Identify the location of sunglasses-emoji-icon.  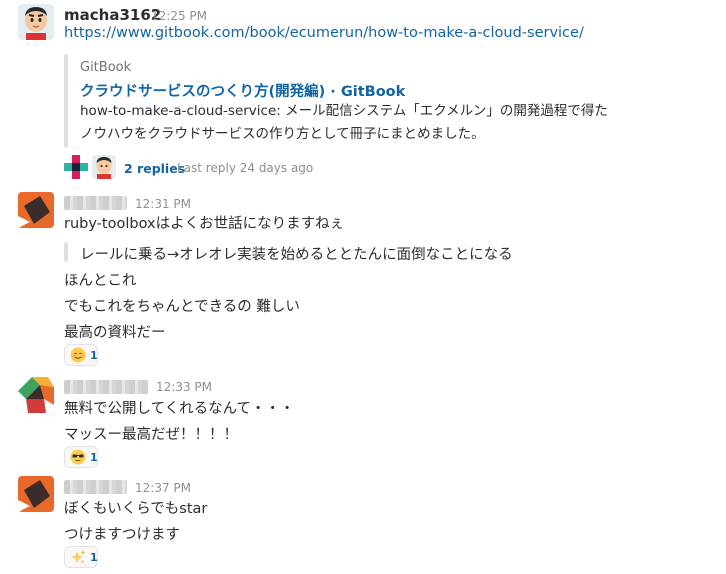
(78, 457).